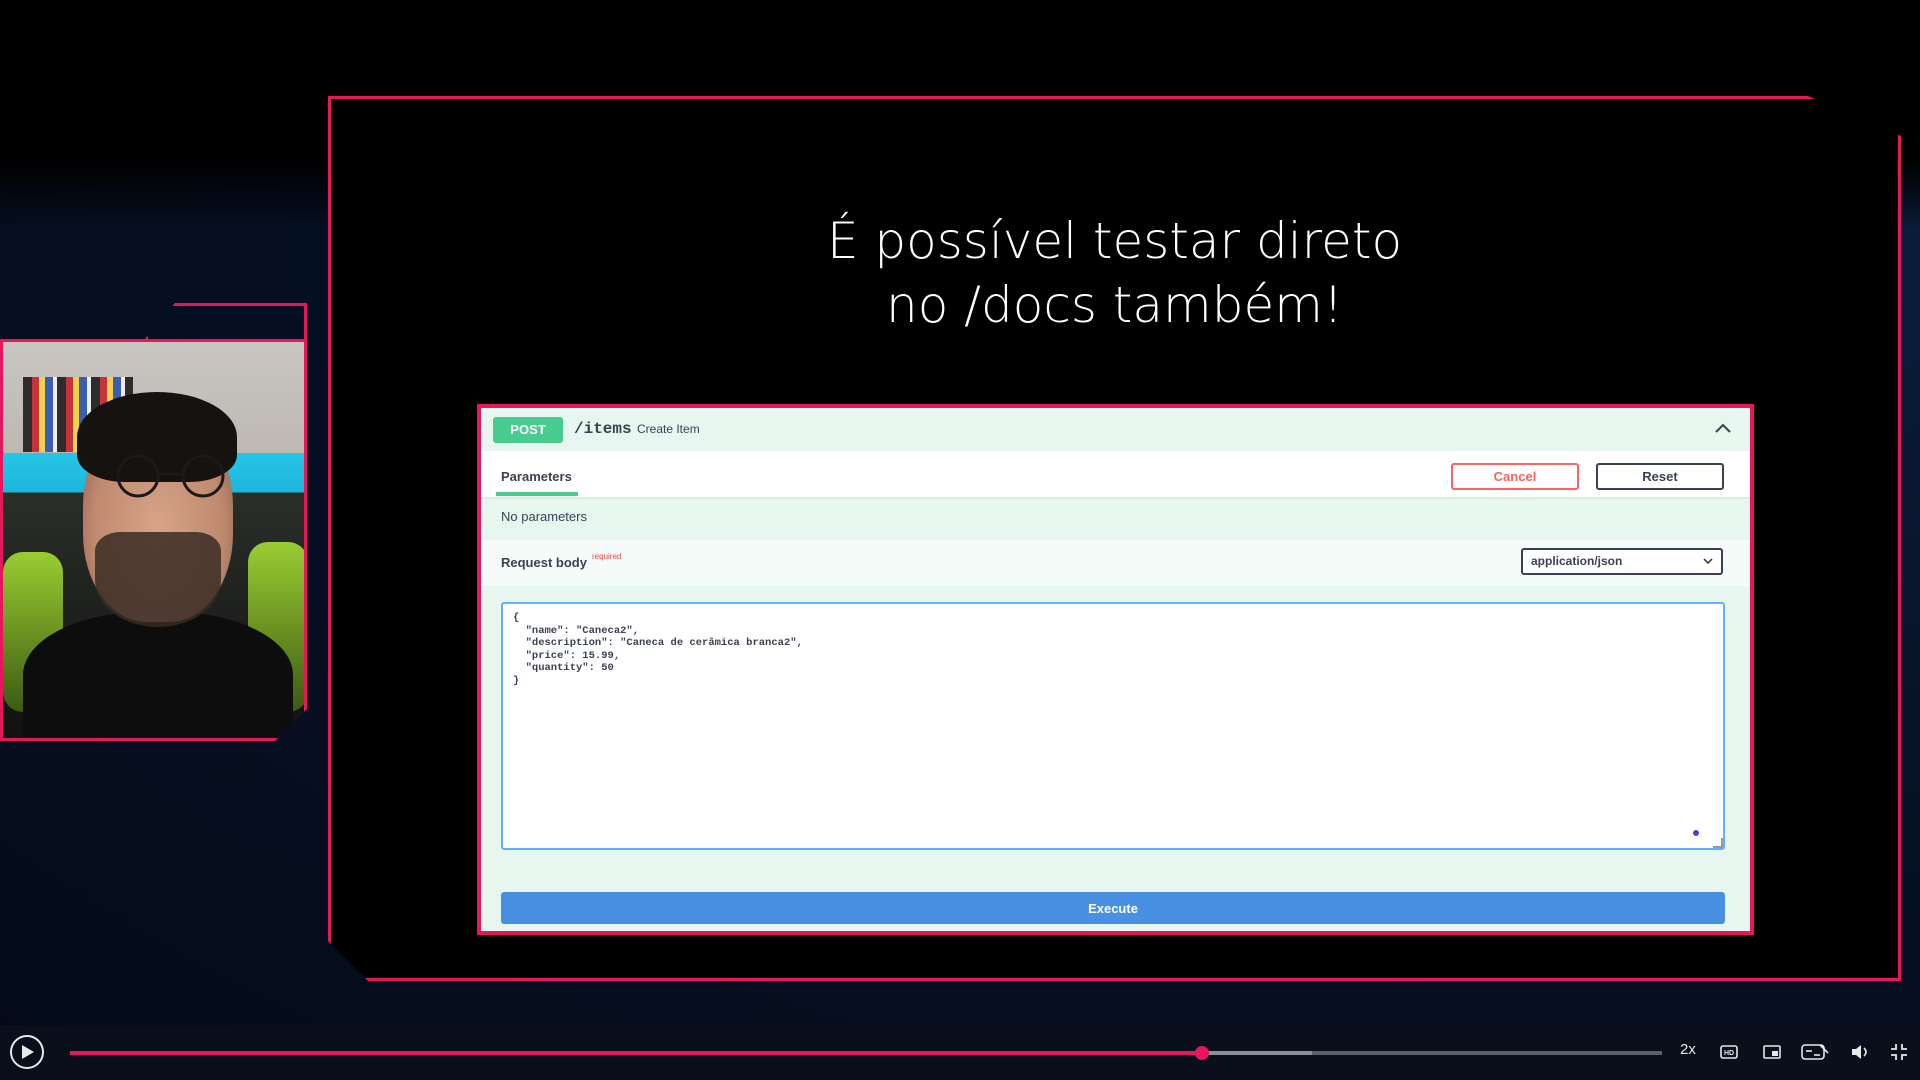 This screenshot has width=1920, height=1080. I want to click on webcam-frame-tab, so click(226, 321).